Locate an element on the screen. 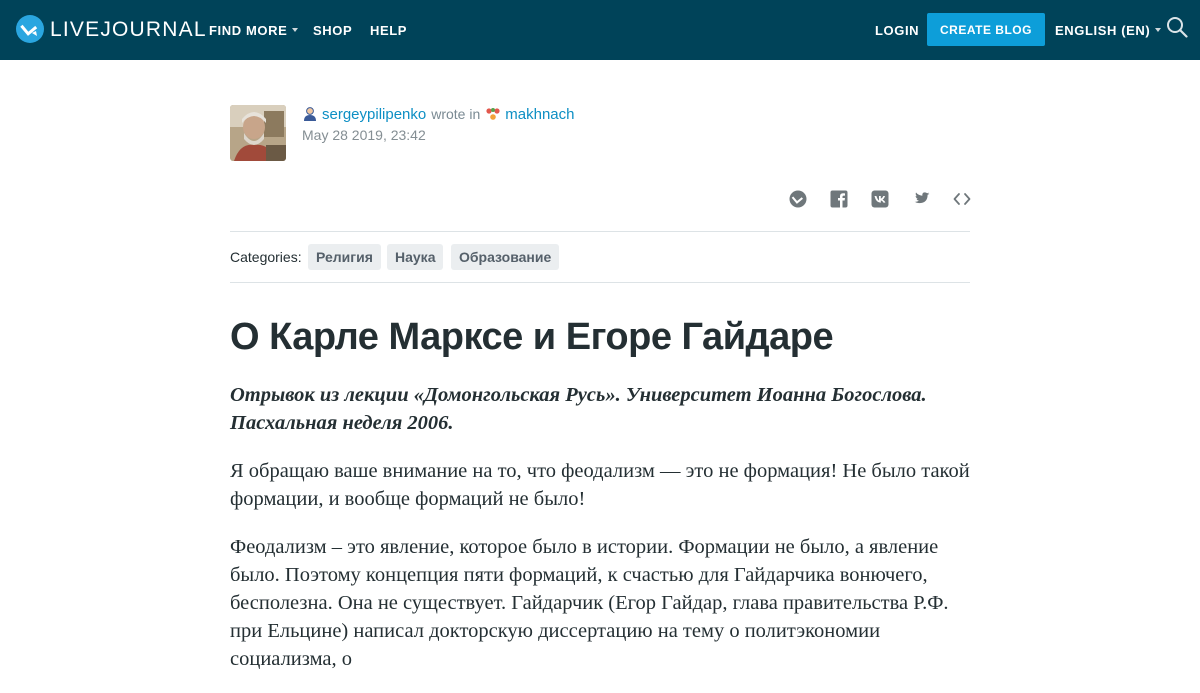  author-link: sergeypilipenko is located at coordinates (374, 114).